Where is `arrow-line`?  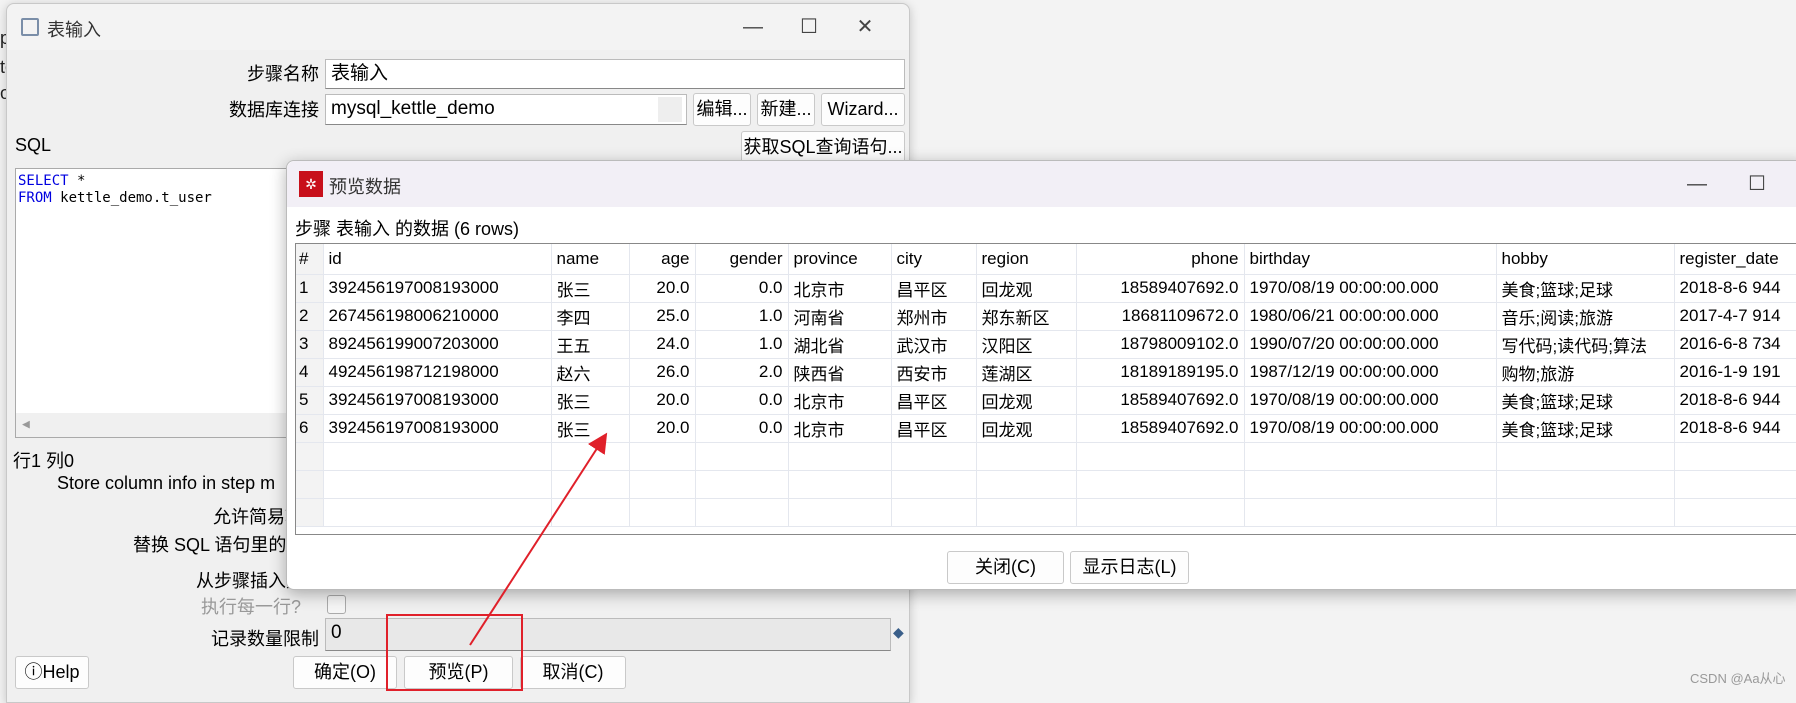 arrow-line is located at coordinates (538, 539).